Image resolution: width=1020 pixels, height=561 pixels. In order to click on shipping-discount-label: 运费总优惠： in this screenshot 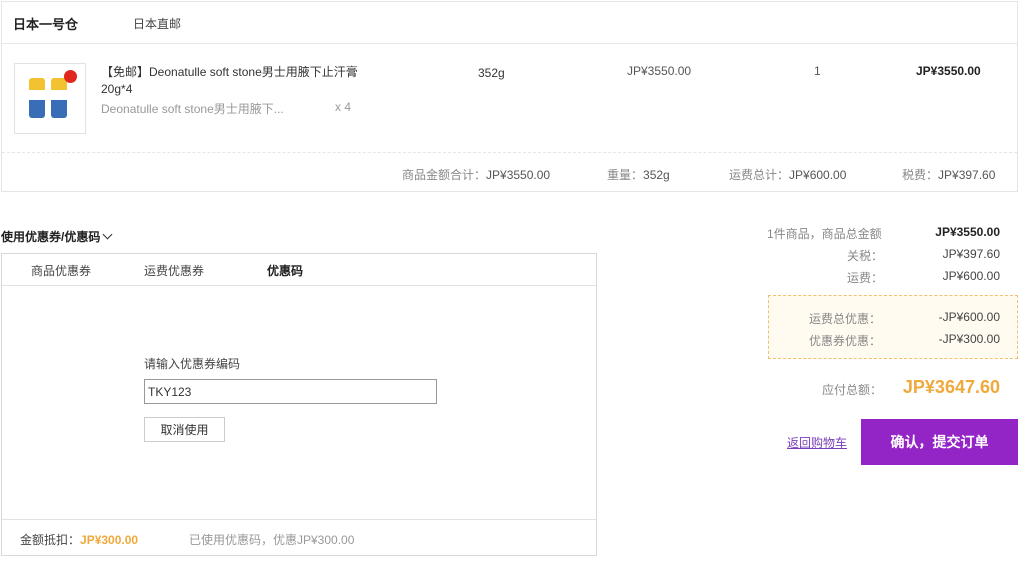, I will do `click(845, 319)`.